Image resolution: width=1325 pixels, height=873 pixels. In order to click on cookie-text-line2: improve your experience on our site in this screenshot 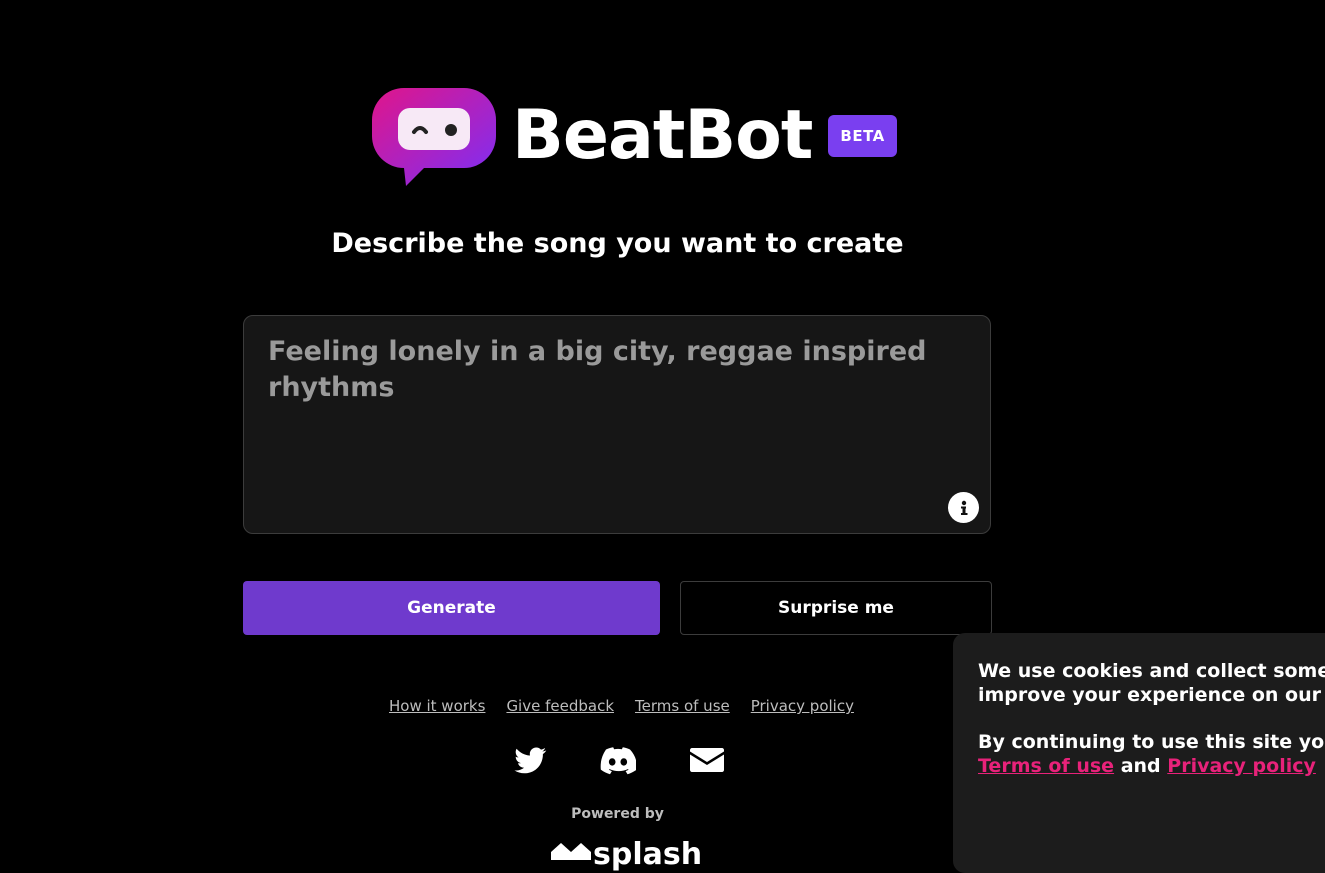, I will do `click(1151, 695)`.